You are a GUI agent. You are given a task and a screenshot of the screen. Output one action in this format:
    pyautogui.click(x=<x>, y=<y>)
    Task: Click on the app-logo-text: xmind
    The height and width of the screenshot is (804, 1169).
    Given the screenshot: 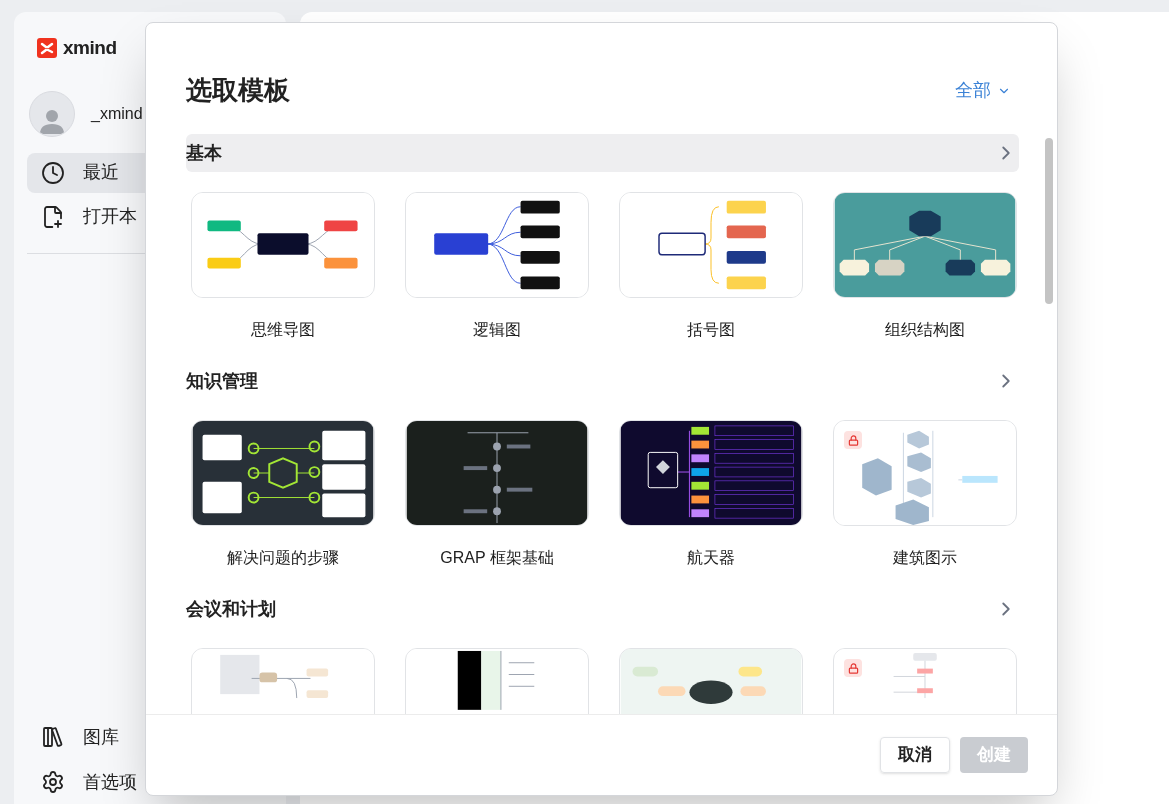 What is the action you would take?
    pyautogui.click(x=90, y=48)
    